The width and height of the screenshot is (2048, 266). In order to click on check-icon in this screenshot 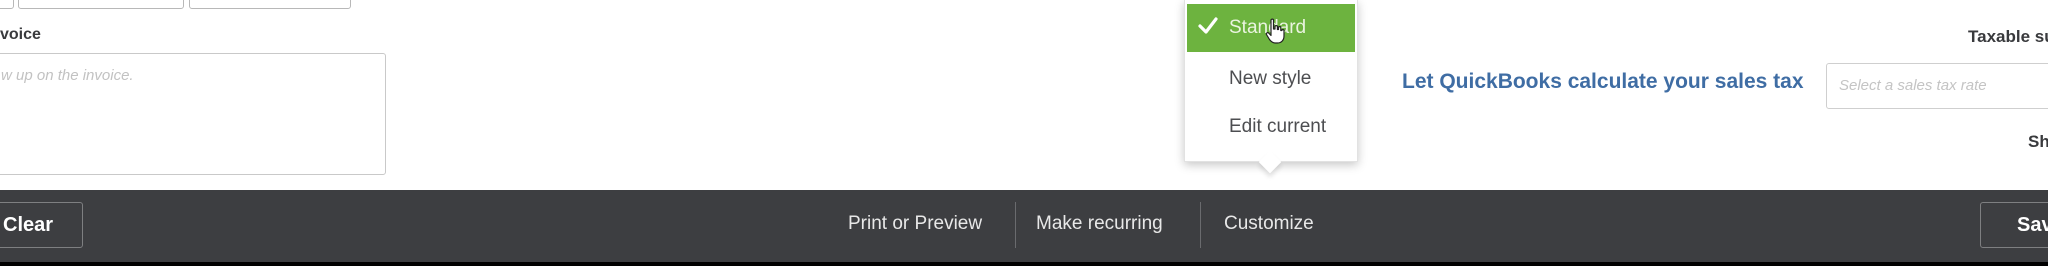, I will do `click(1208, 25)`.